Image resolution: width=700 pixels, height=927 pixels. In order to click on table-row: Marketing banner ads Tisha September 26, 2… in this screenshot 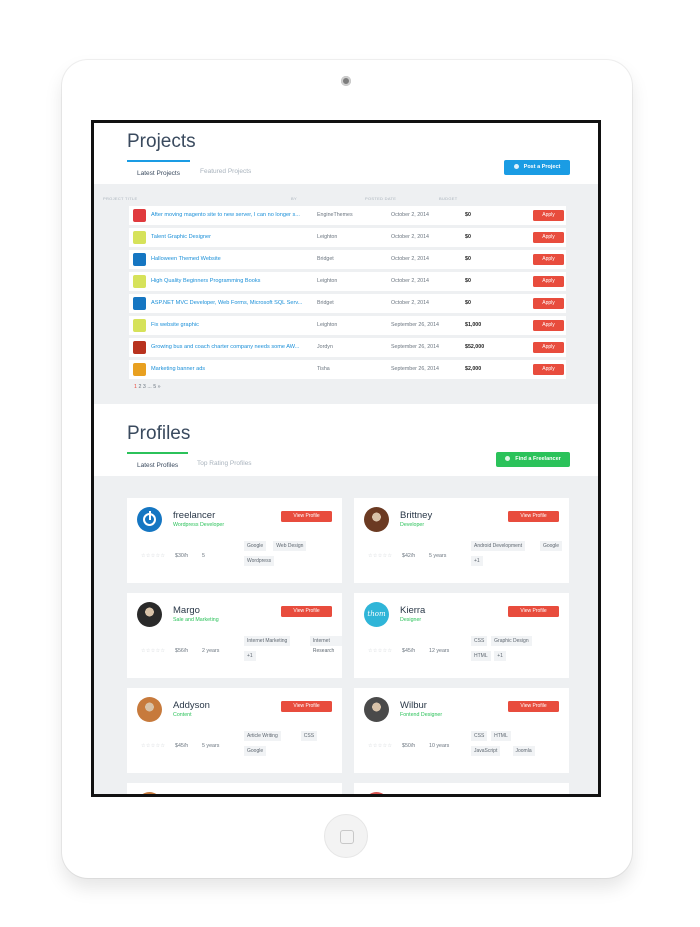, I will do `click(347, 369)`.